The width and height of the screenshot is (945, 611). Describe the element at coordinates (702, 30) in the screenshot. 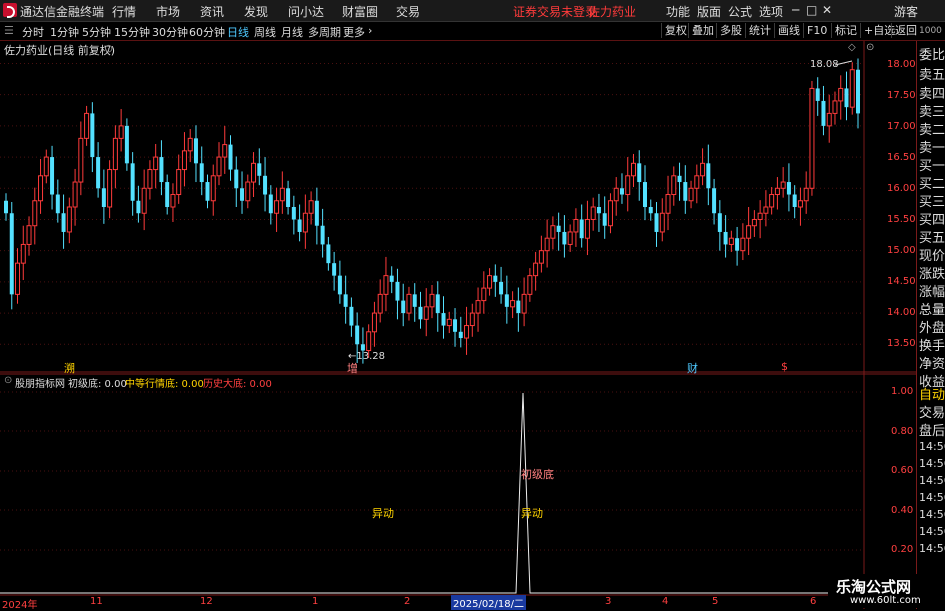

I see `overlay-button: 叠加` at that location.